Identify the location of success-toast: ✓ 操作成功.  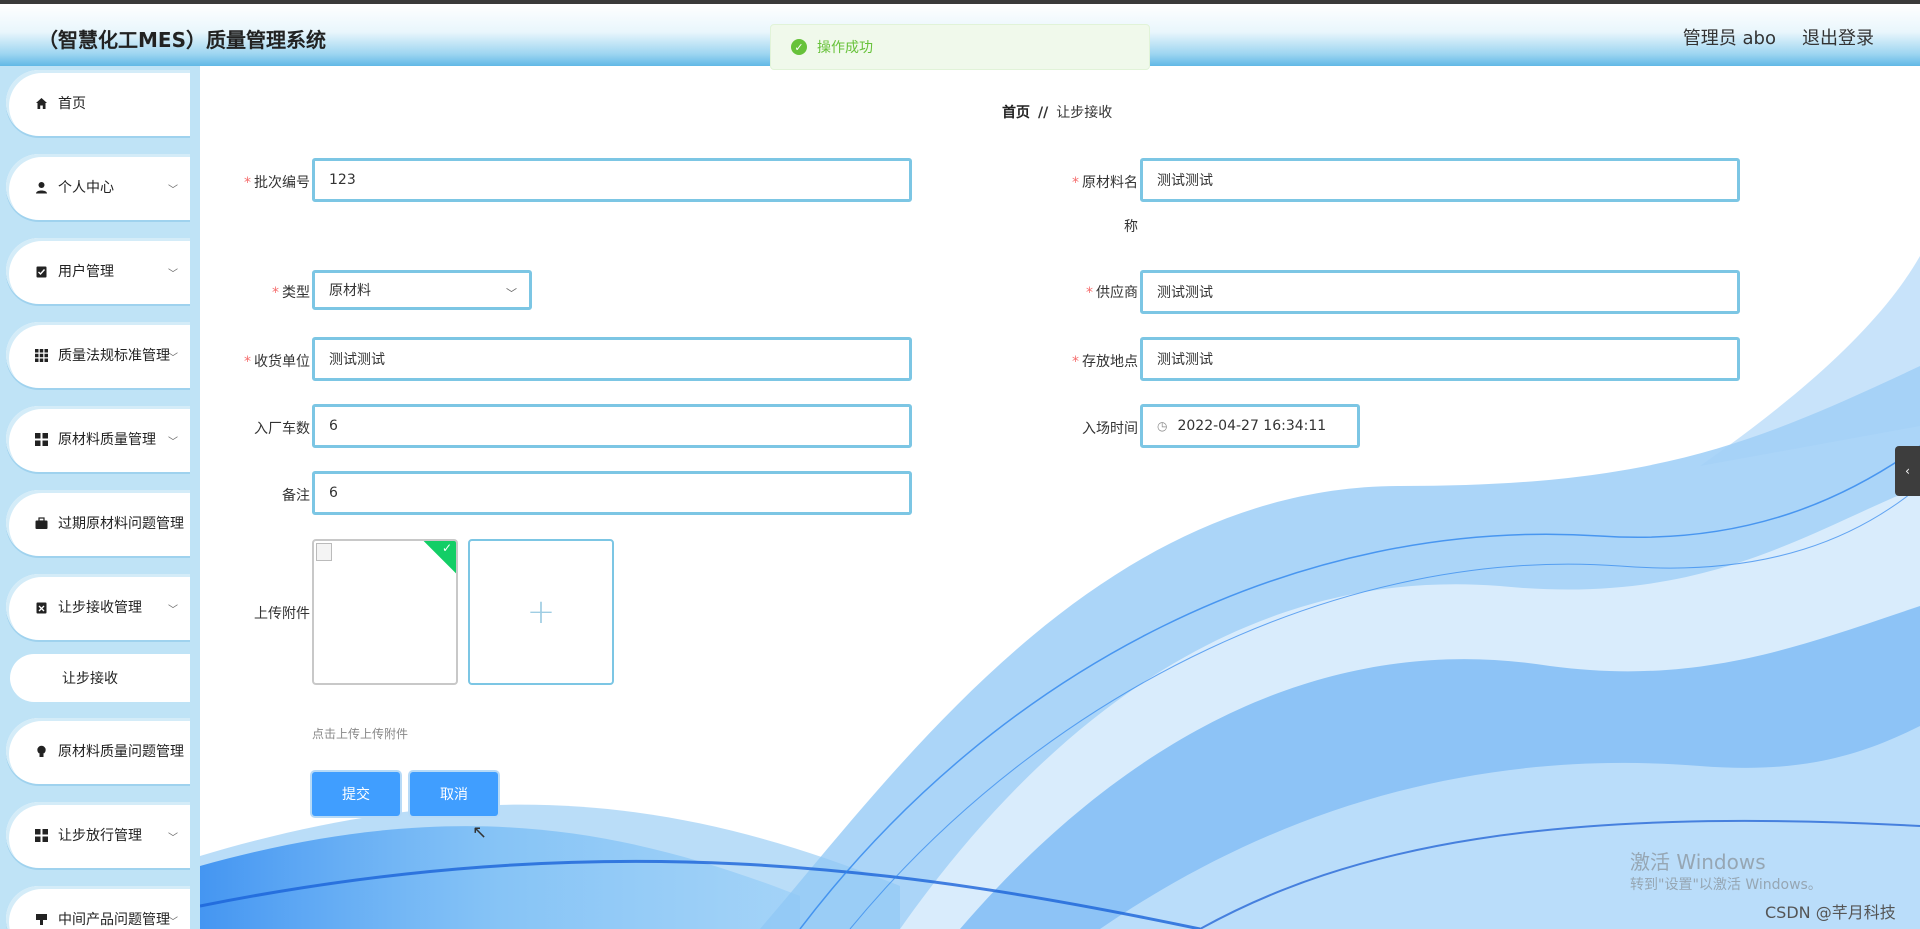
(960, 47).